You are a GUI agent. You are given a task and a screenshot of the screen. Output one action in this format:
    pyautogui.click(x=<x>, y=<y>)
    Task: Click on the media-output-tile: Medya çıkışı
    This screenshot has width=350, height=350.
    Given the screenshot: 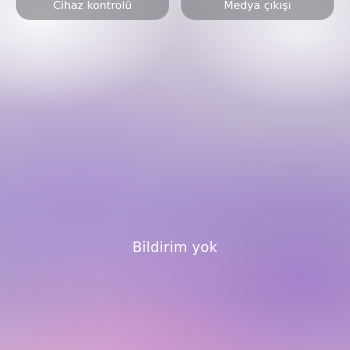 What is the action you would take?
    pyautogui.click(x=257, y=10)
    